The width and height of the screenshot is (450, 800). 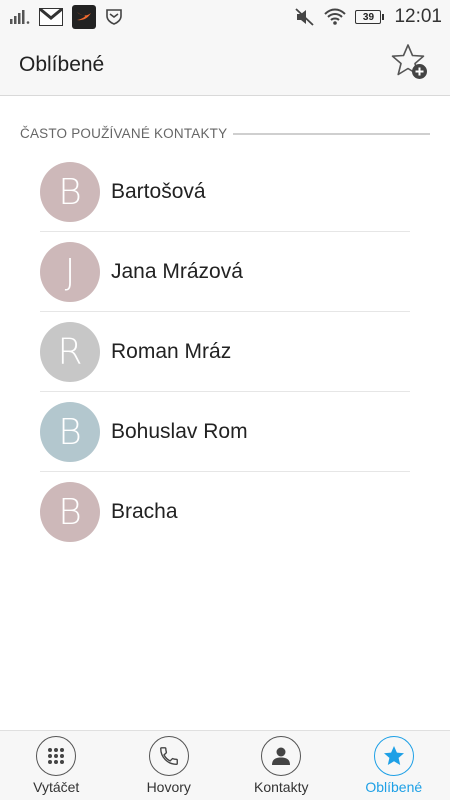 What do you see at coordinates (225, 65) in the screenshot?
I see `app-bar: Oblíbené` at bounding box center [225, 65].